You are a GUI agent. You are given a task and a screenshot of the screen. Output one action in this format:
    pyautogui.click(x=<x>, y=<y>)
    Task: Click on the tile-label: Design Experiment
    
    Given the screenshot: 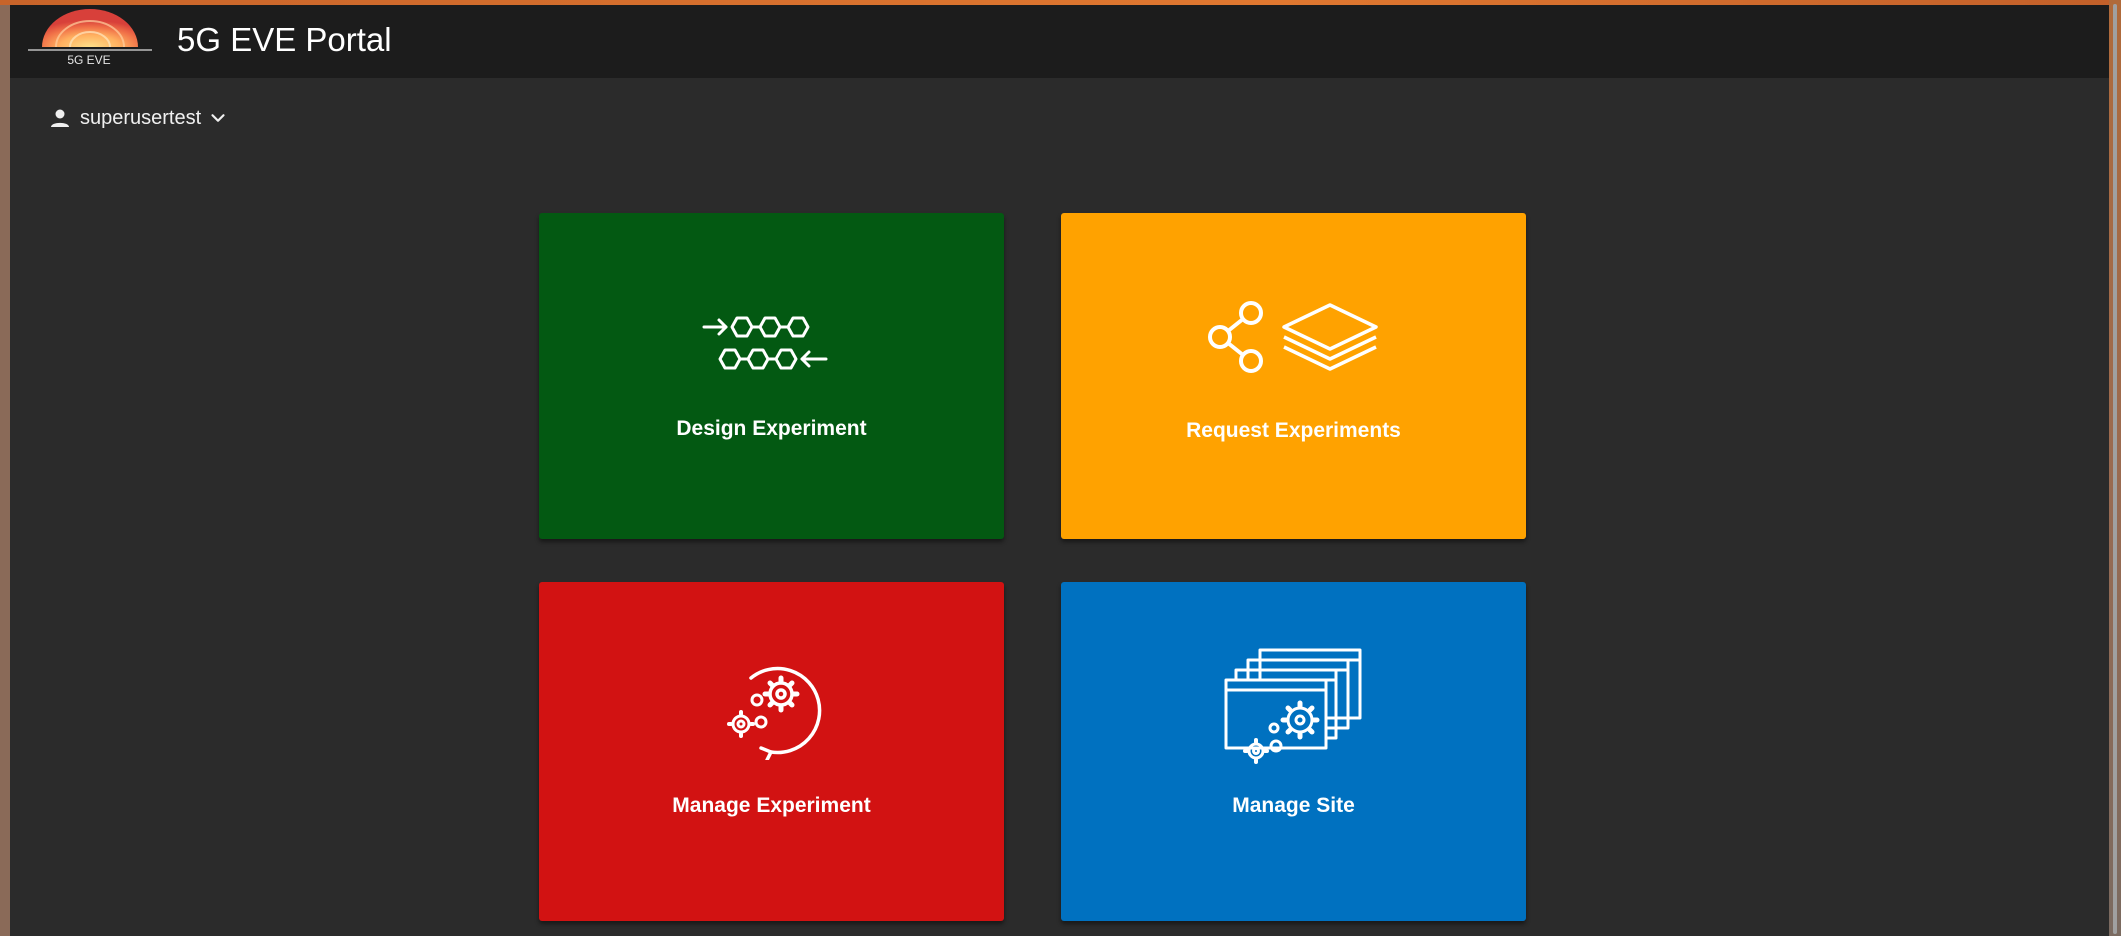 What is the action you would take?
    pyautogui.click(x=771, y=428)
    